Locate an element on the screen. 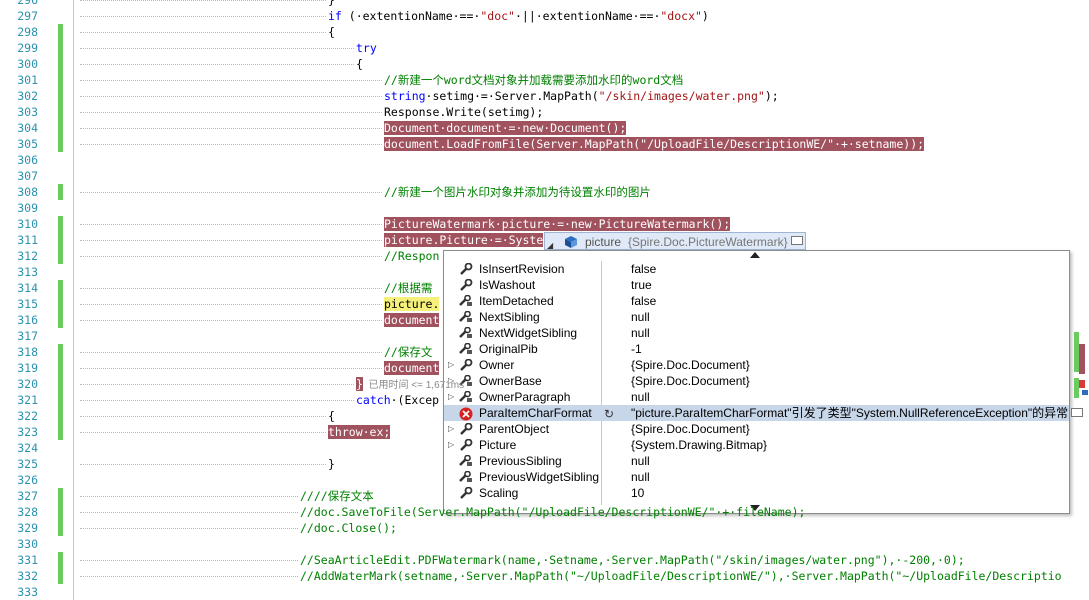 The width and height of the screenshot is (1089, 600). property-row: IsInsertRevision false is located at coordinates (756, 269).